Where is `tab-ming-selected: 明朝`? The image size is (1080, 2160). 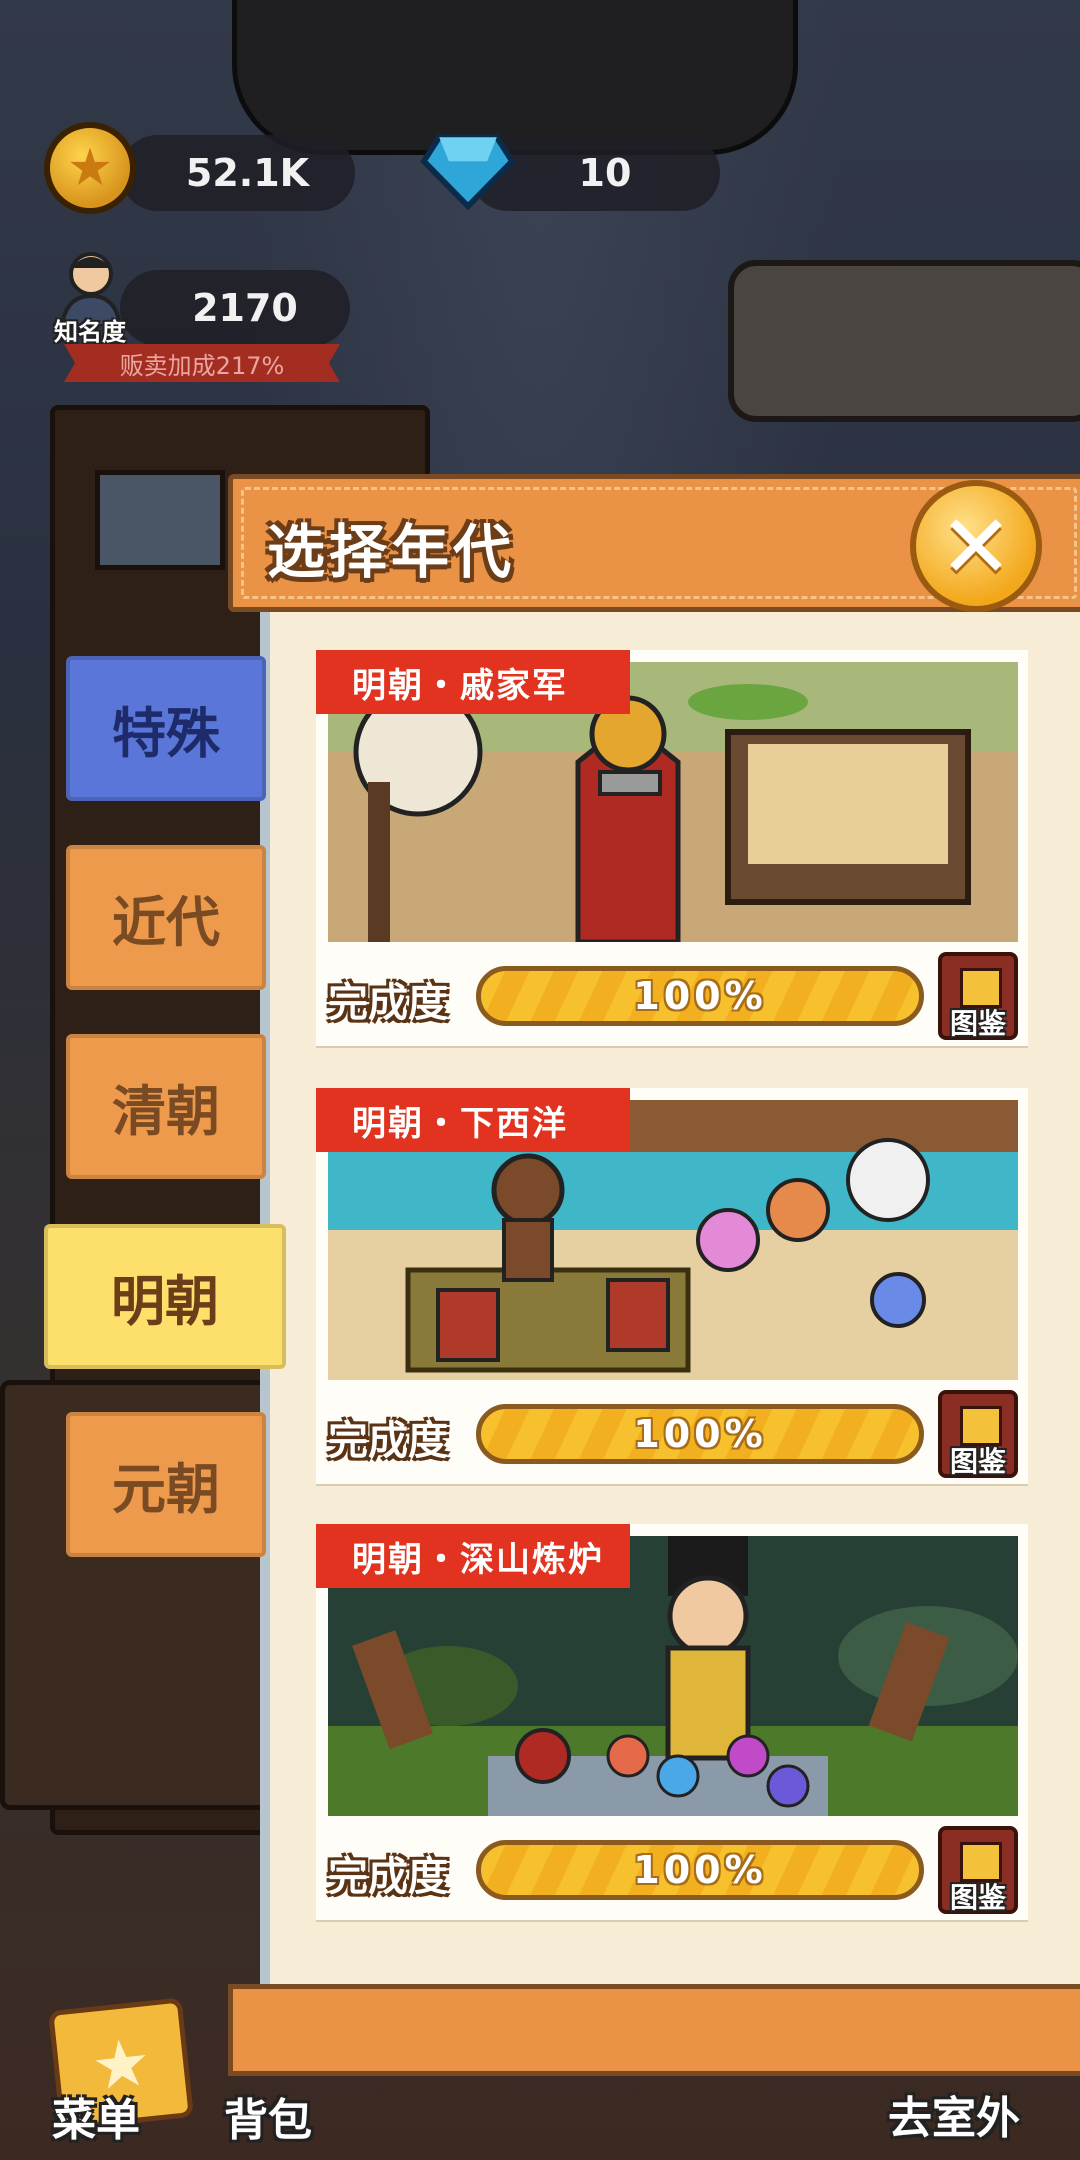
tab-ming-selected: 明朝 is located at coordinates (165, 1296).